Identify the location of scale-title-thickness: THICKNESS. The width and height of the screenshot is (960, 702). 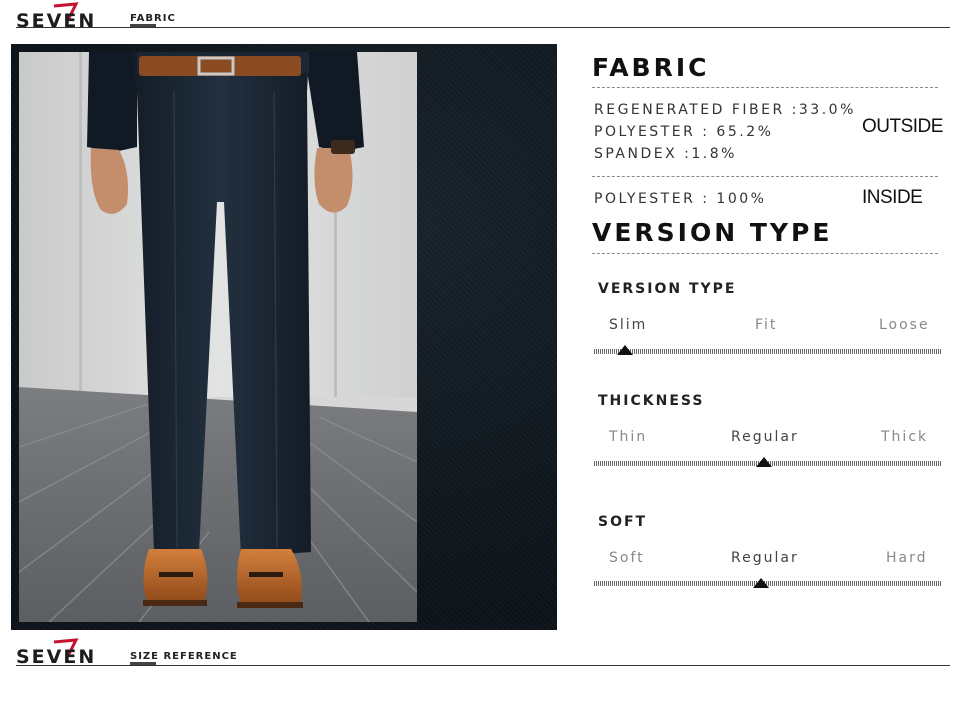
(651, 401).